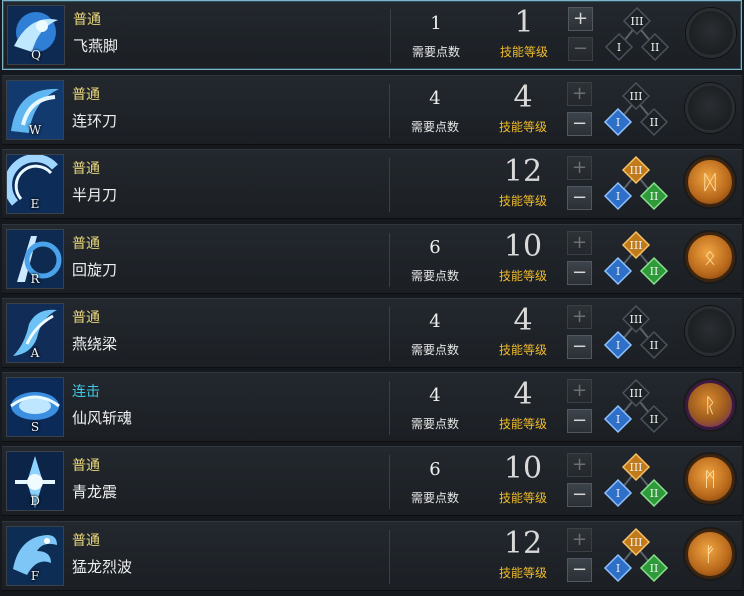 The height and width of the screenshot is (596, 744). What do you see at coordinates (36, 35) in the screenshot?
I see `skill-icon-button: Q` at bounding box center [36, 35].